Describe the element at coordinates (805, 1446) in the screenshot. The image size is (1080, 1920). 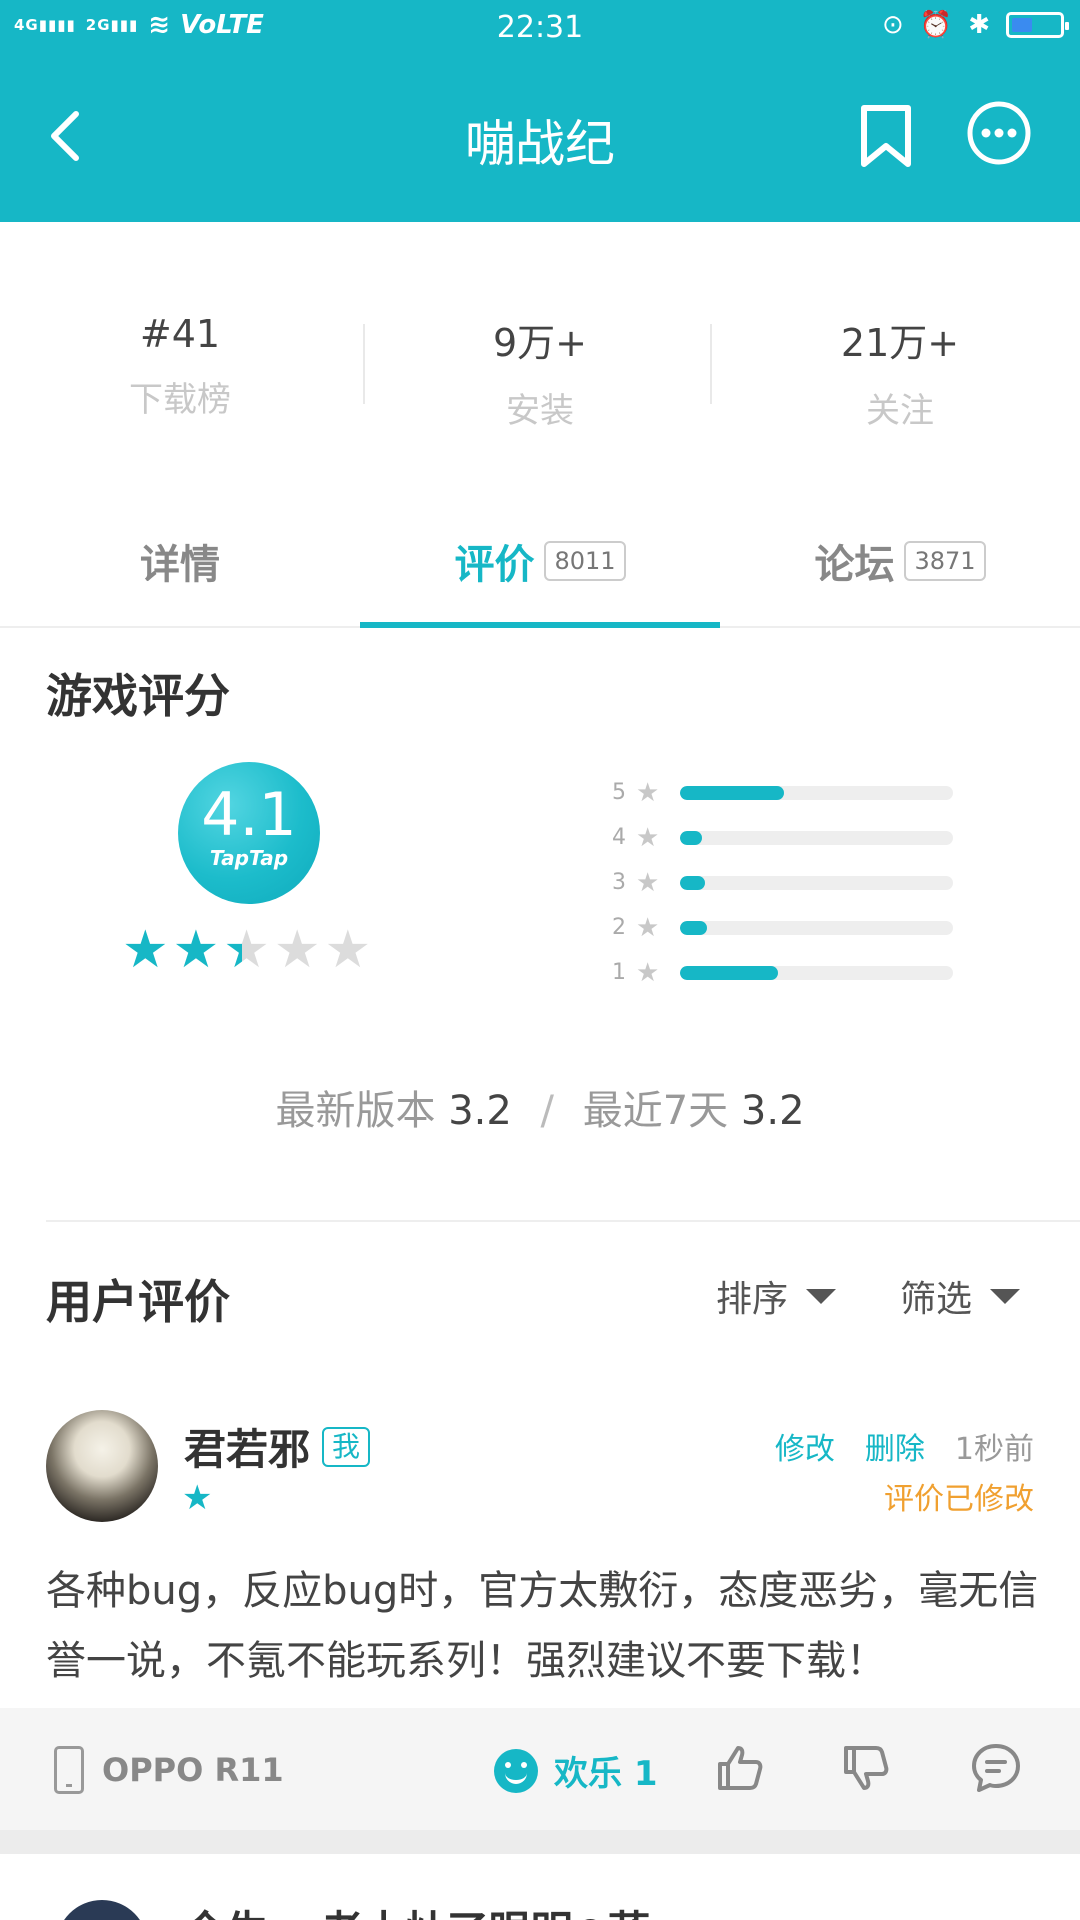
I see `edit-button: 修改` at that location.